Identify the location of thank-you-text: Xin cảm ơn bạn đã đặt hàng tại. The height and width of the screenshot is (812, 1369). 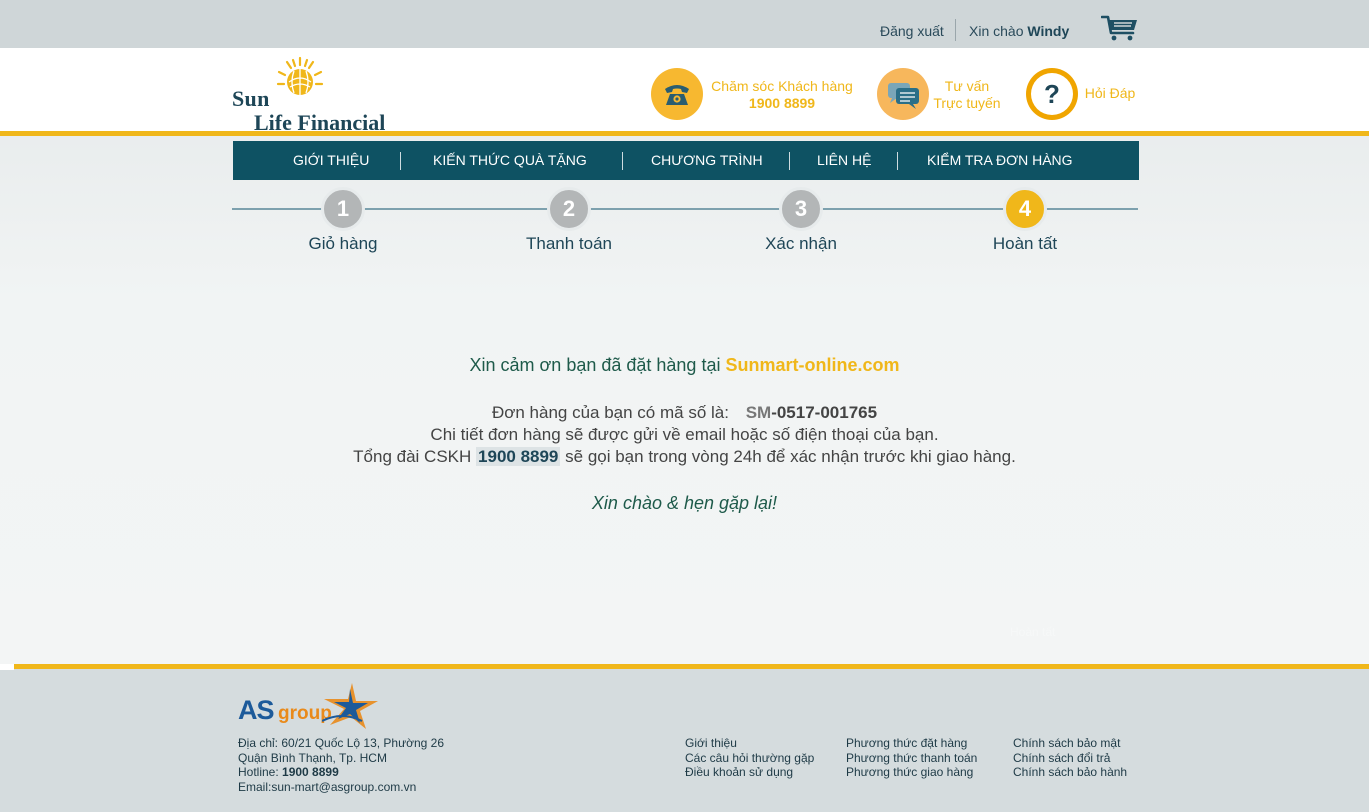
(595, 365).